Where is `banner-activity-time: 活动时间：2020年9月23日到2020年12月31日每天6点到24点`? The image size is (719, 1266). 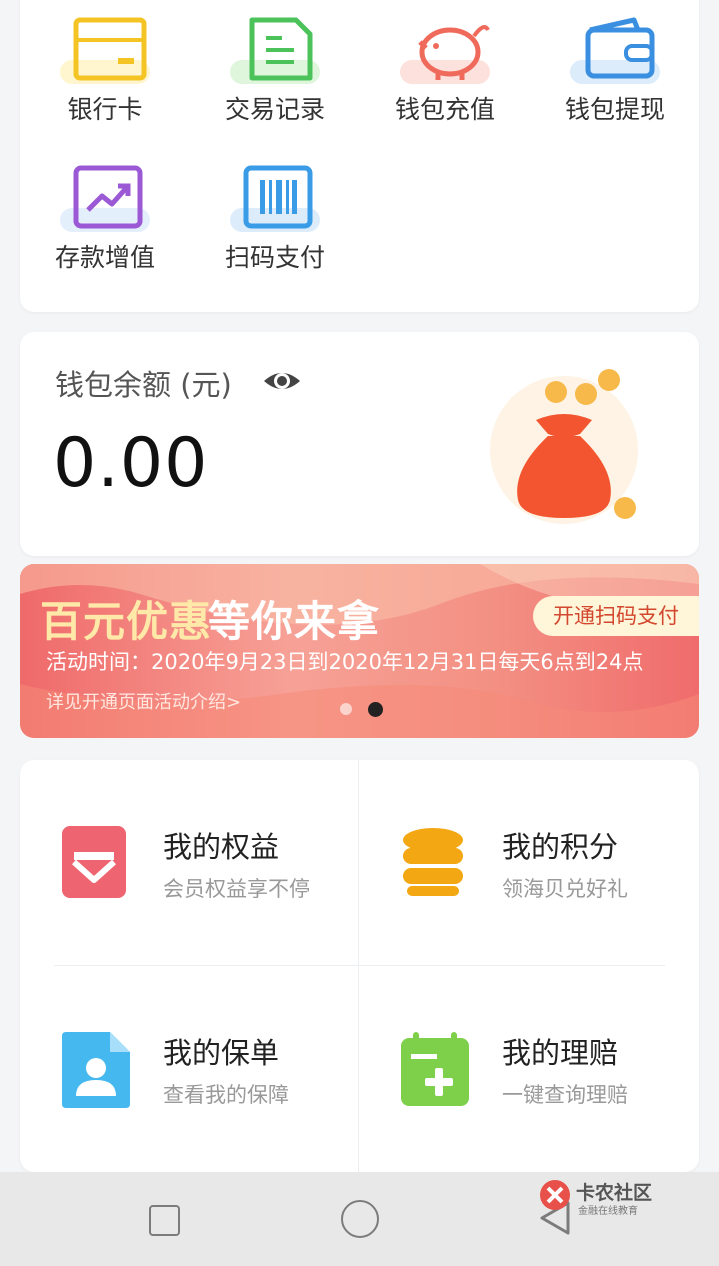 banner-activity-time: 活动时间：2020年9月23日到2020年12月31日每天6点到24点 is located at coordinates (345, 662).